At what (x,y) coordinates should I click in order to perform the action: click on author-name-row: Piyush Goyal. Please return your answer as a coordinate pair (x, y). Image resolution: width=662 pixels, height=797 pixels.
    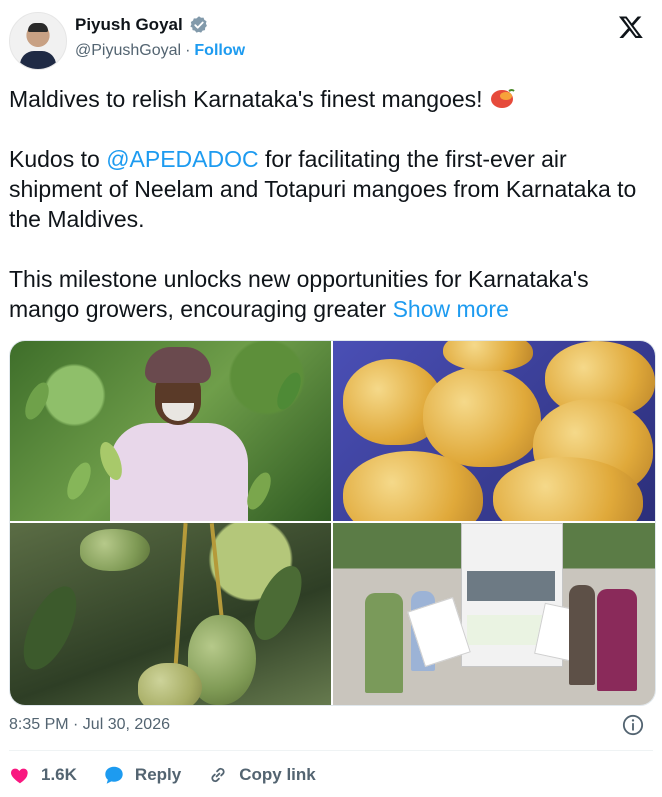
    Looking at the image, I should click on (142, 25).